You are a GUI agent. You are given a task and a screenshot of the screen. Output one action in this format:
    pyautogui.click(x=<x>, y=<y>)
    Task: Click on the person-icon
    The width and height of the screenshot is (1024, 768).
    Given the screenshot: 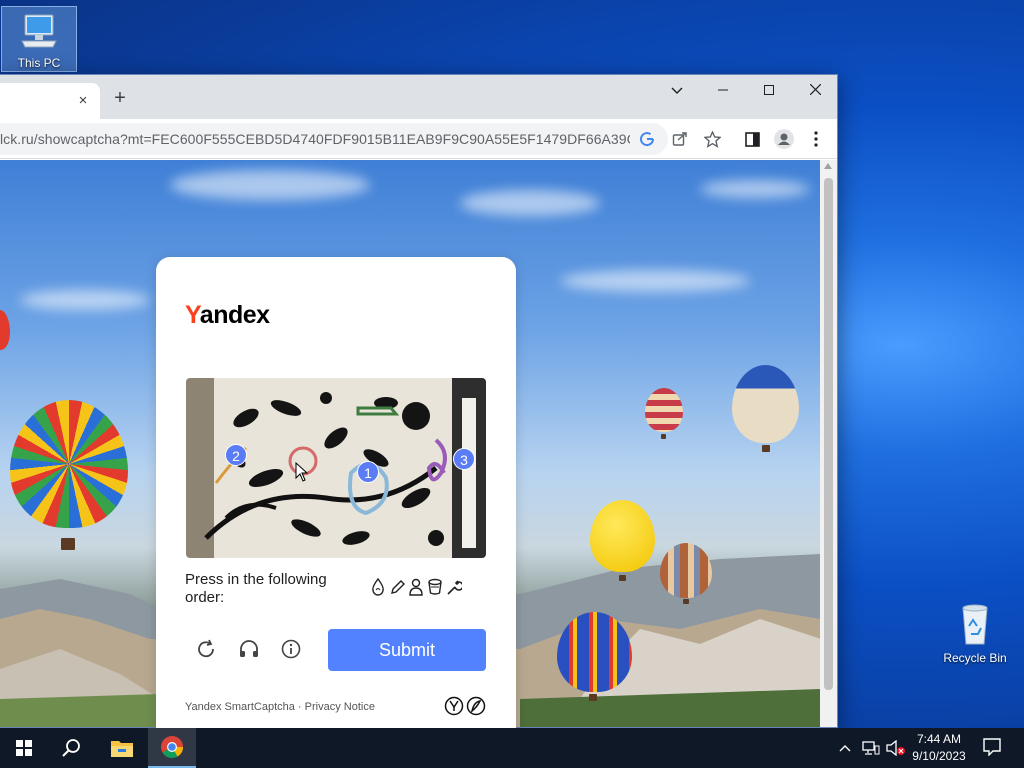 What is the action you would take?
    pyautogui.click(x=416, y=587)
    